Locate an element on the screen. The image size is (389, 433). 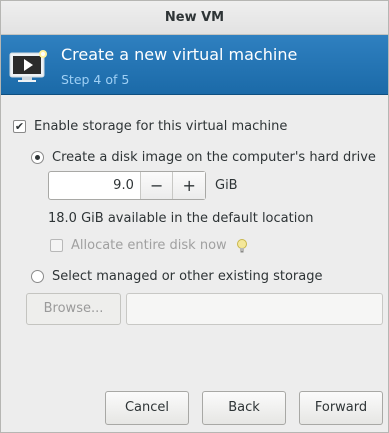
existing-storage-radio is located at coordinates (37, 276).